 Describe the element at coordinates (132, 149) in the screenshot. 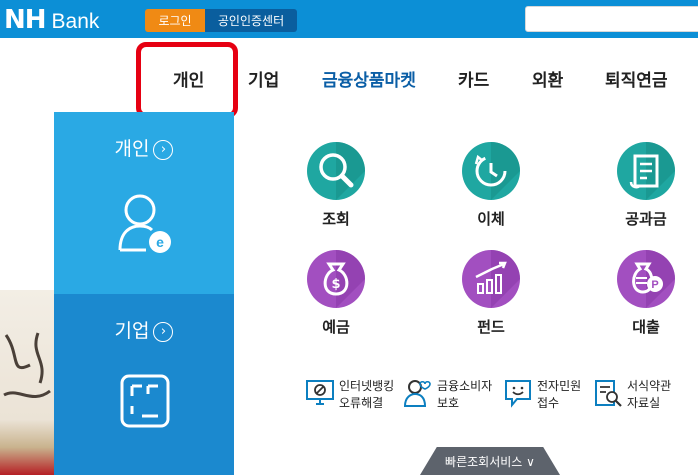

I see `personal-panel-label: 개인` at that location.